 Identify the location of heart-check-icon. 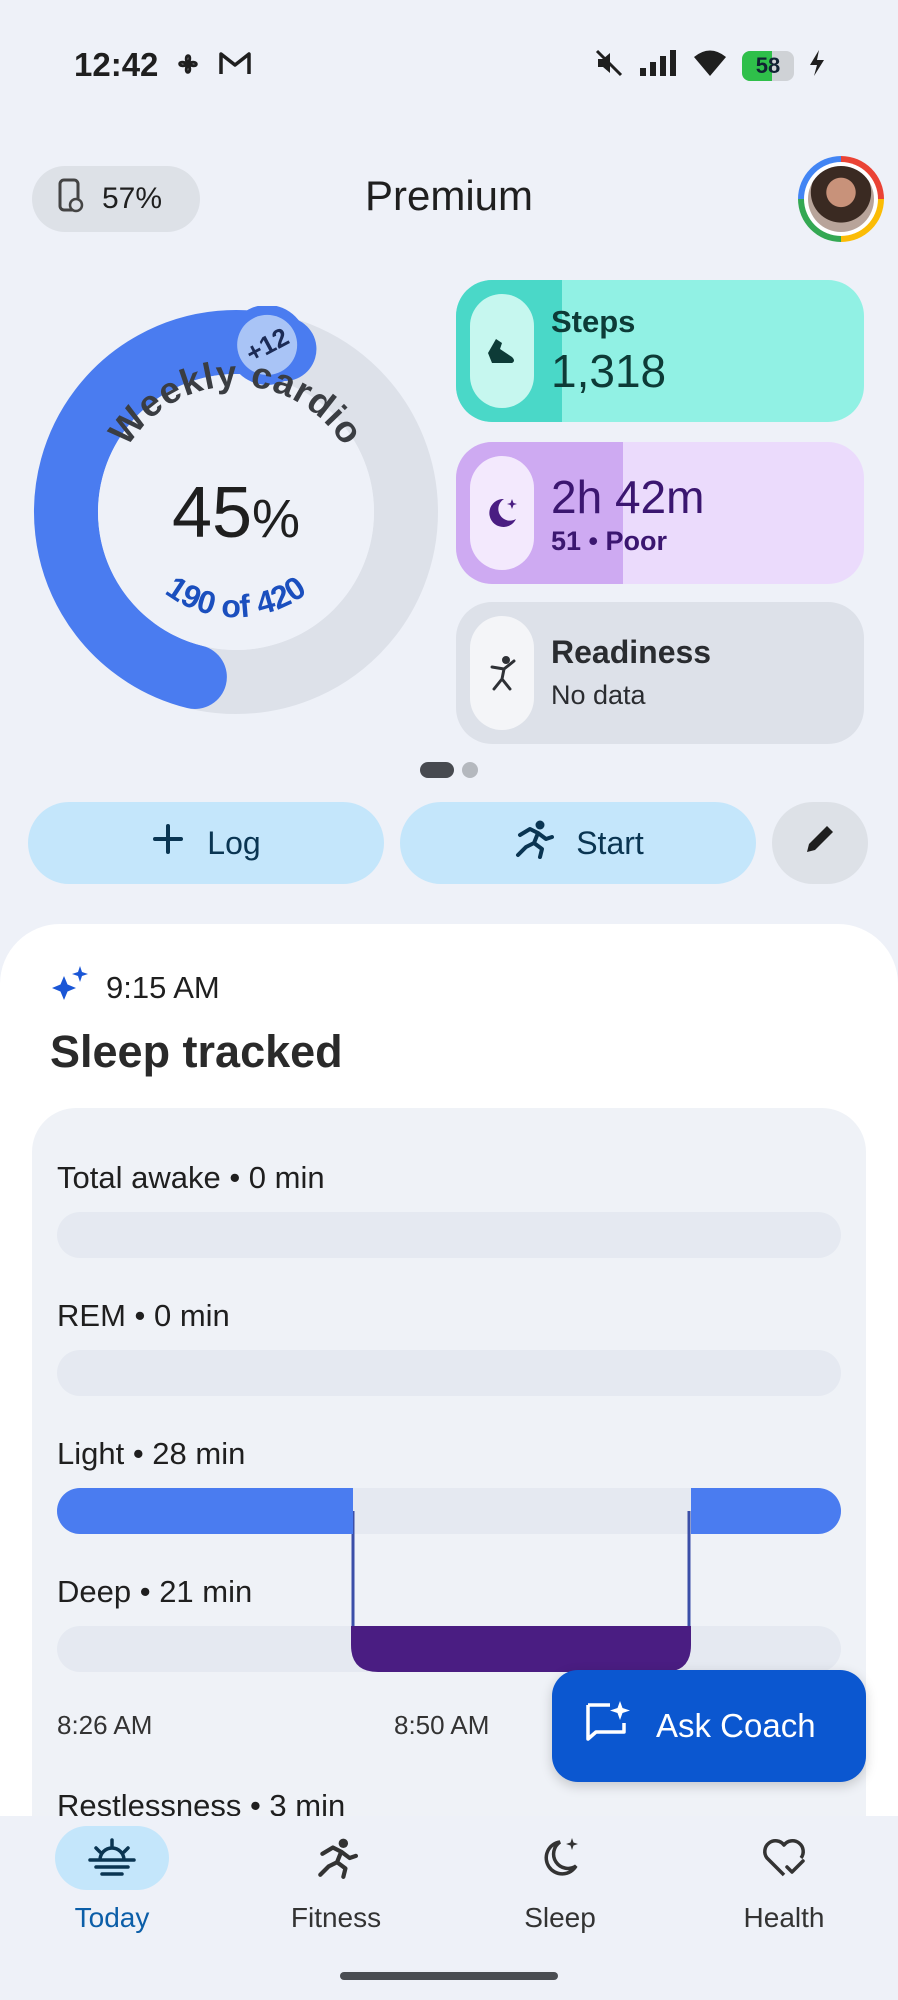
(784, 1858).